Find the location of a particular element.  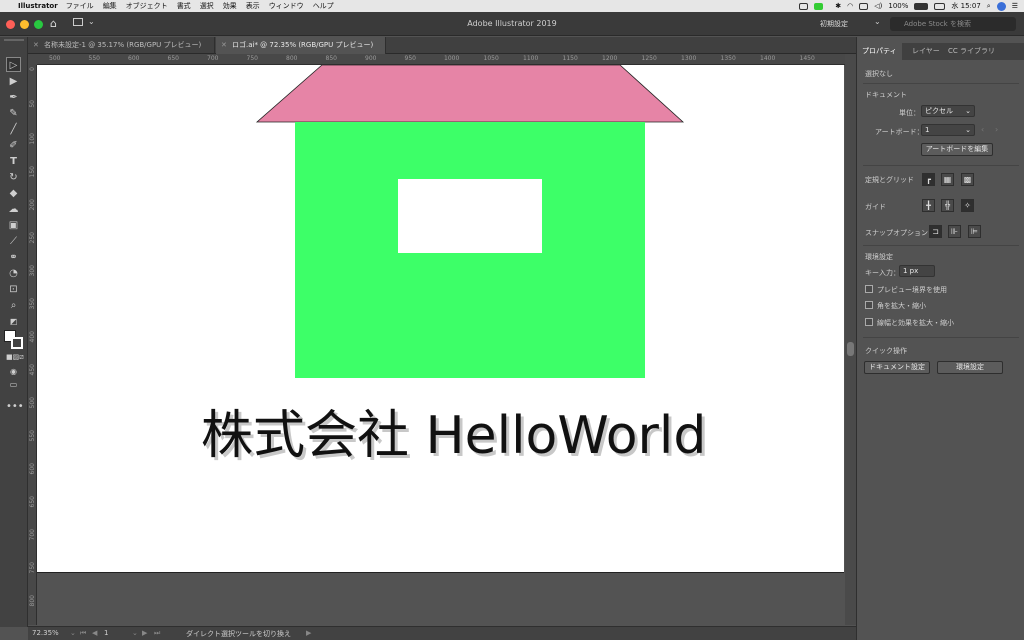

eyedropper-tool-icon: ⟋ is located at coordinates (13, 241).